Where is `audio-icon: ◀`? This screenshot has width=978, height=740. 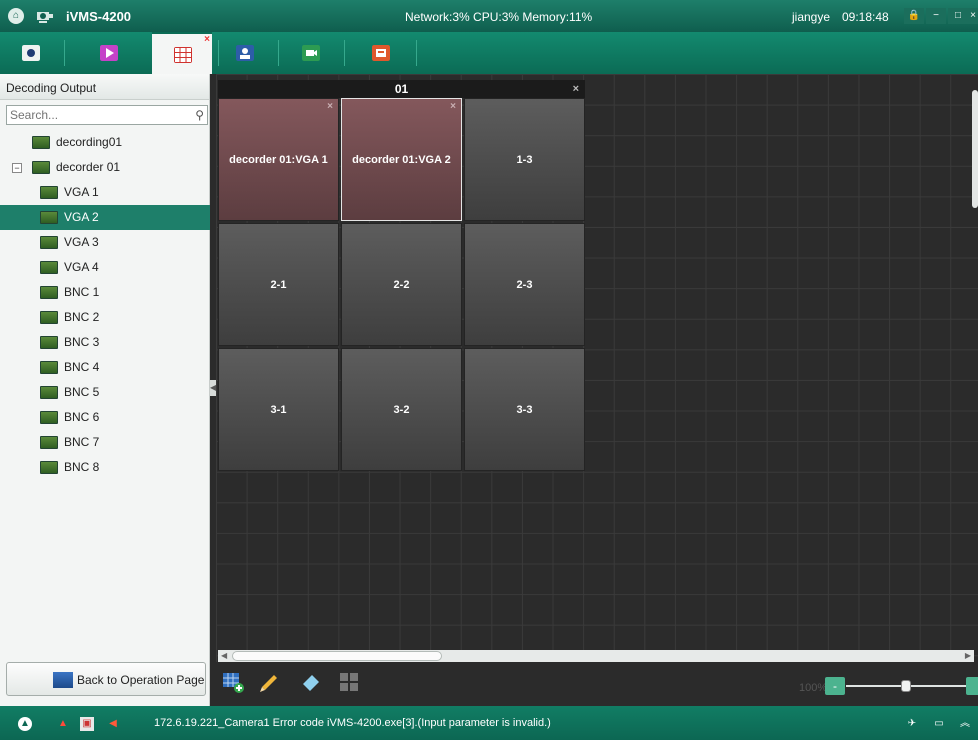 audio-icon: ◀ is located at coordinates (113, 724).